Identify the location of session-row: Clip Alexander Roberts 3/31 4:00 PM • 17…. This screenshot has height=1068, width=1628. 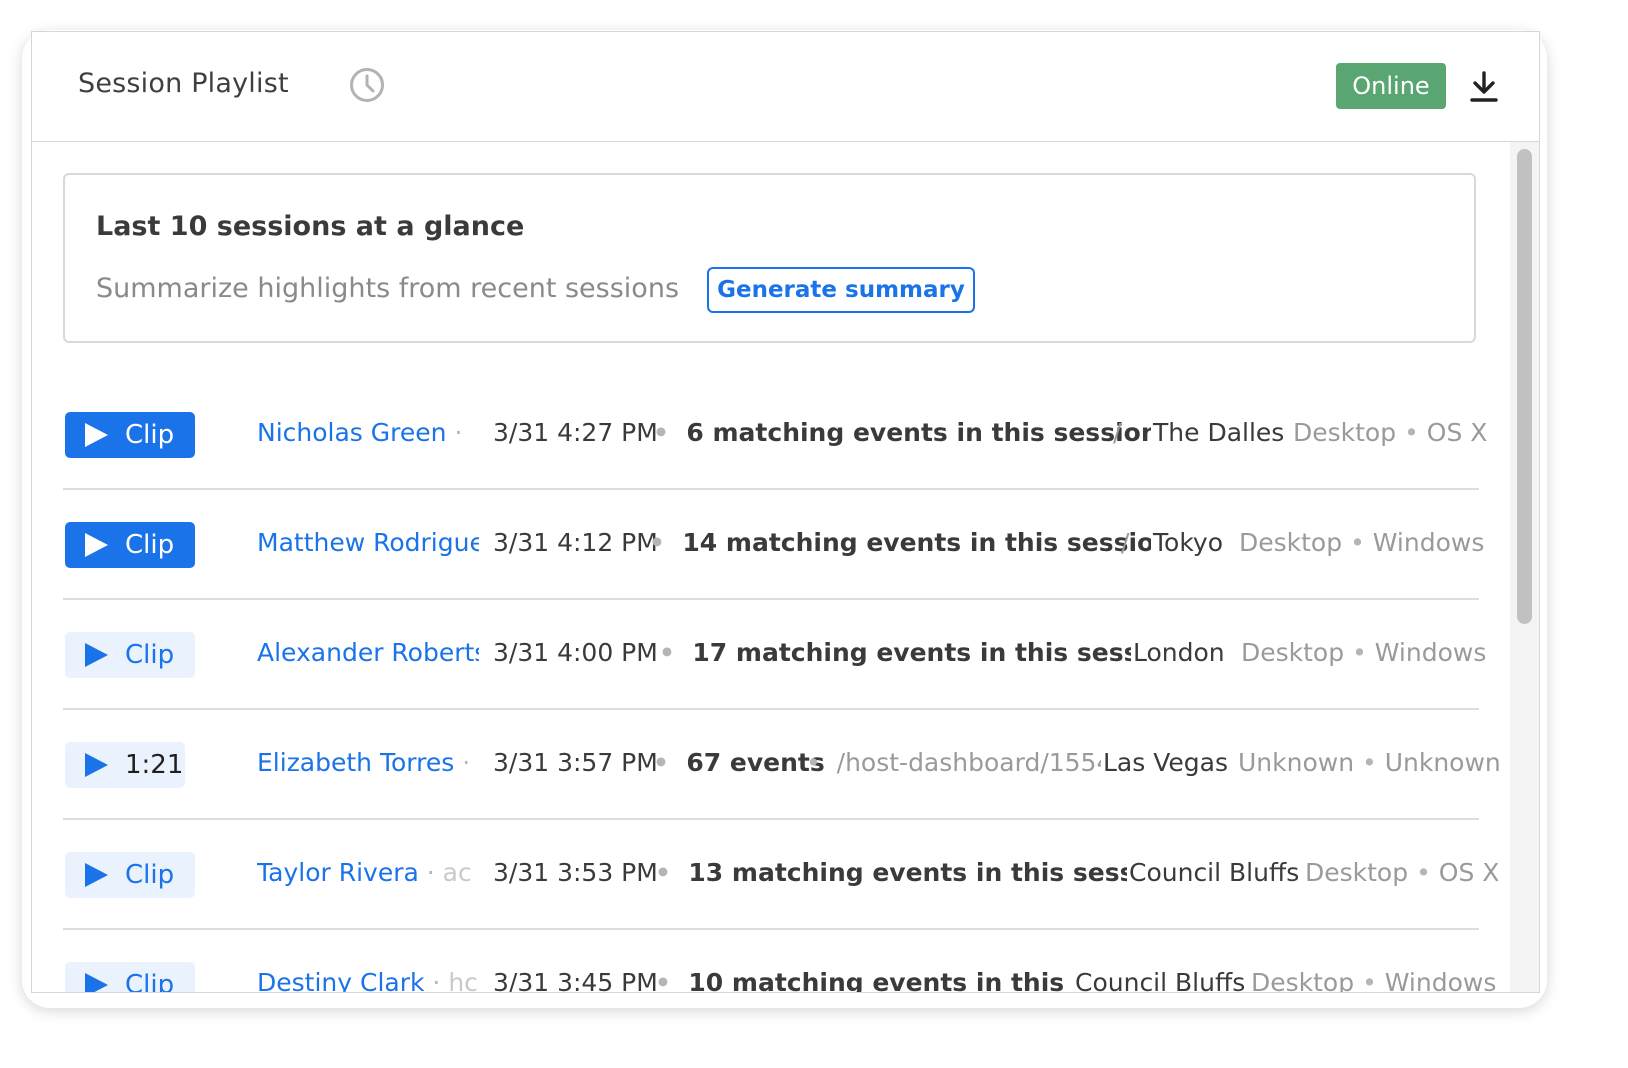
(774, 655).